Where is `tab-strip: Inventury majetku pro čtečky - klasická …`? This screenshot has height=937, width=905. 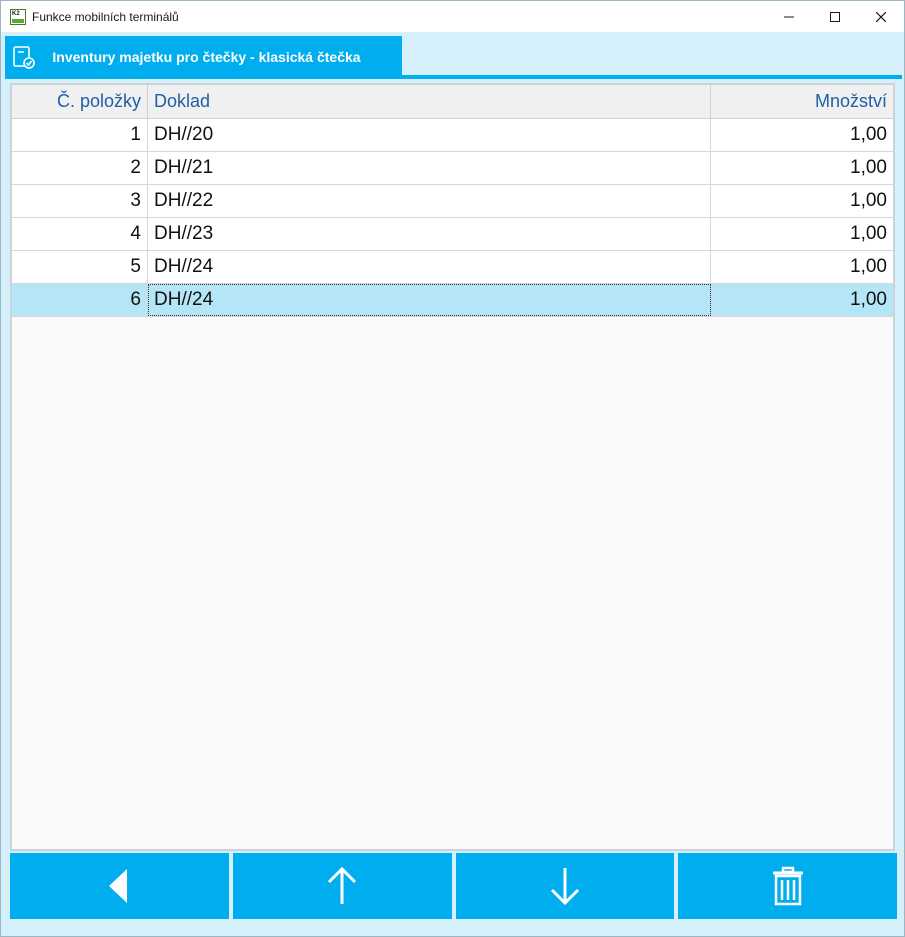 tab-strip: Inventury majetku pro čtečky - klasická … is located at coordinates (453, 55).